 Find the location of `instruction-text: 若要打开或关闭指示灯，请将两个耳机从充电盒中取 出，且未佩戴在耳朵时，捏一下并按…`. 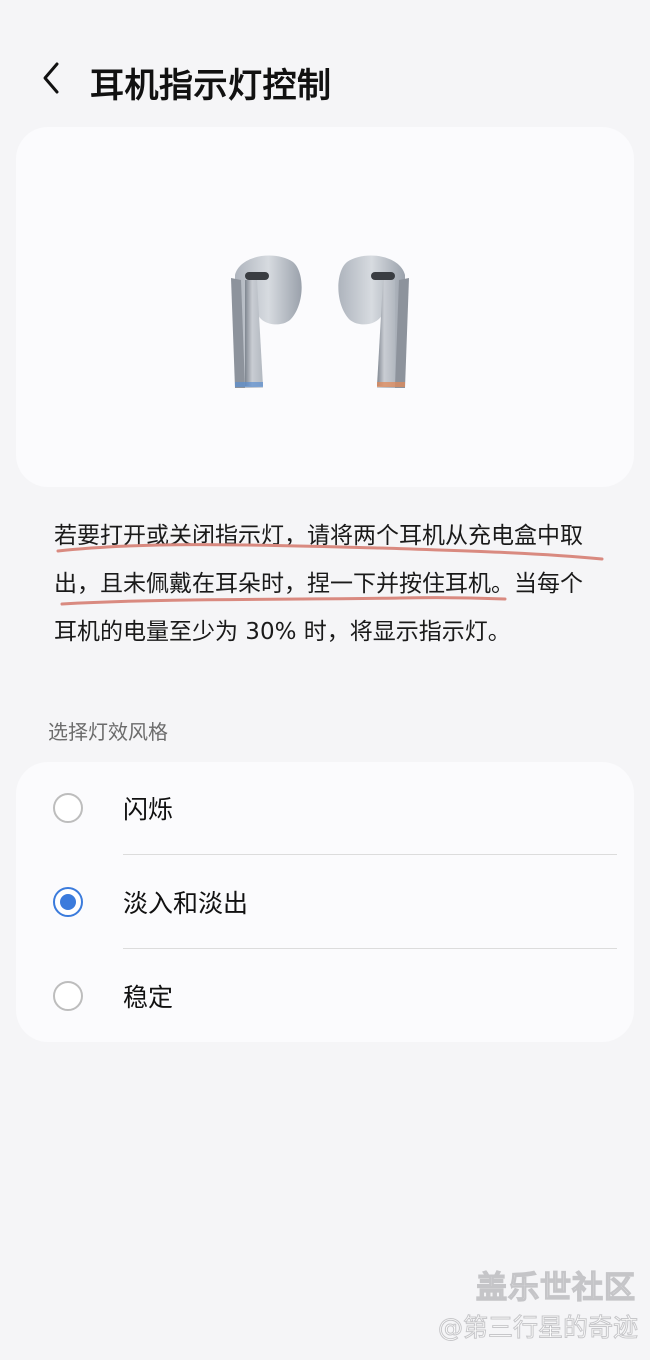

instruction-text: 若要打开或关闭指示灯，请将两个耳机从充电盒中取 出，且未佩戴在耳朵时，捏一下并按… is located at coordinates (334, 584).